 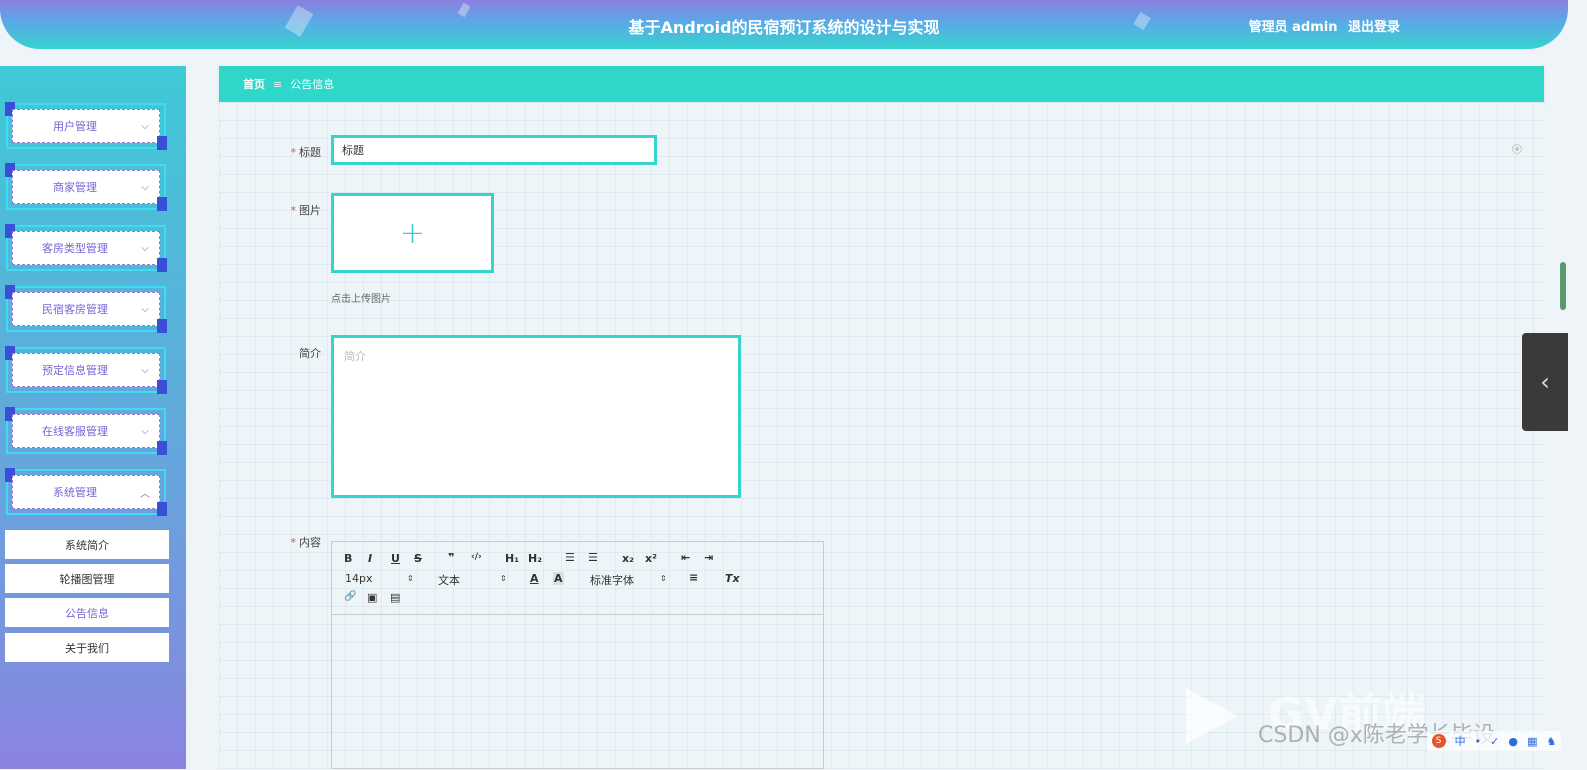 I want to click on sidebar-menu-merchant: 商家管理 ⌵, so click(x=86, y=187).